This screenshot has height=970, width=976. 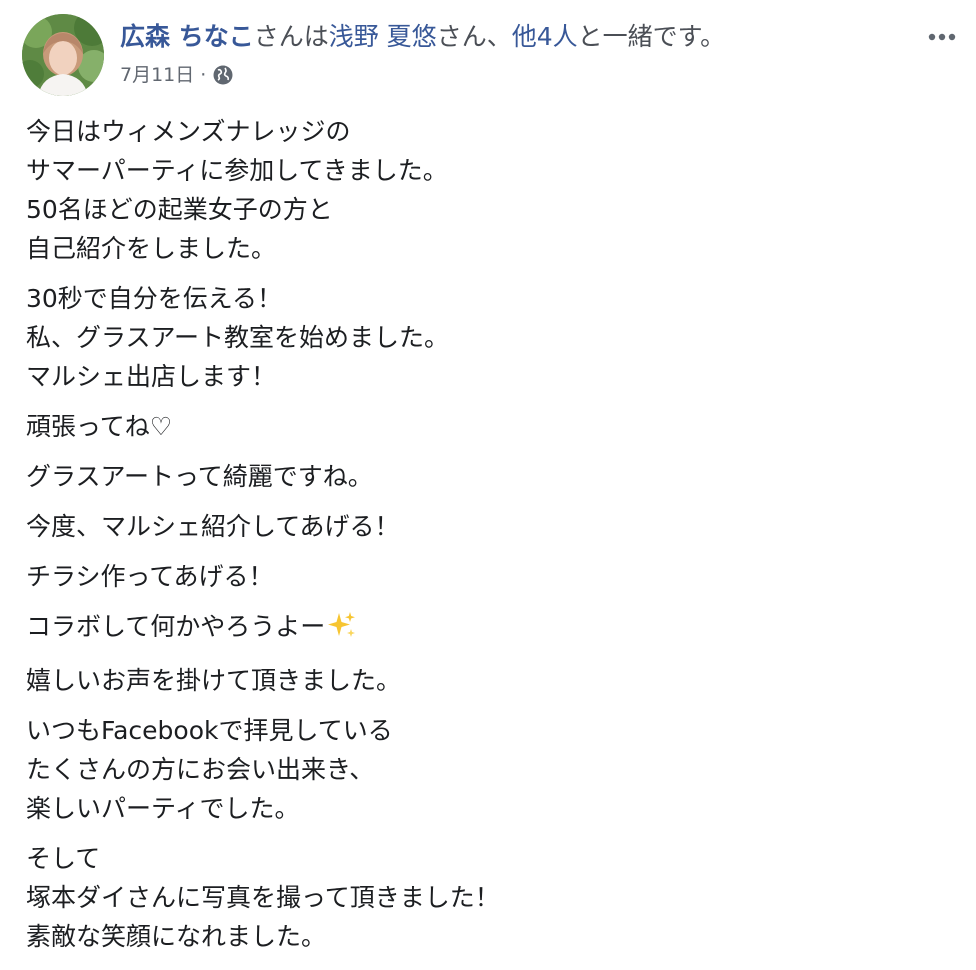 What do you see at coordinates (486, 526) in the screenshot?
I see `post-paragraph: 今度、マルシェ紹介してあげる！` at bounding box center [486, 526].